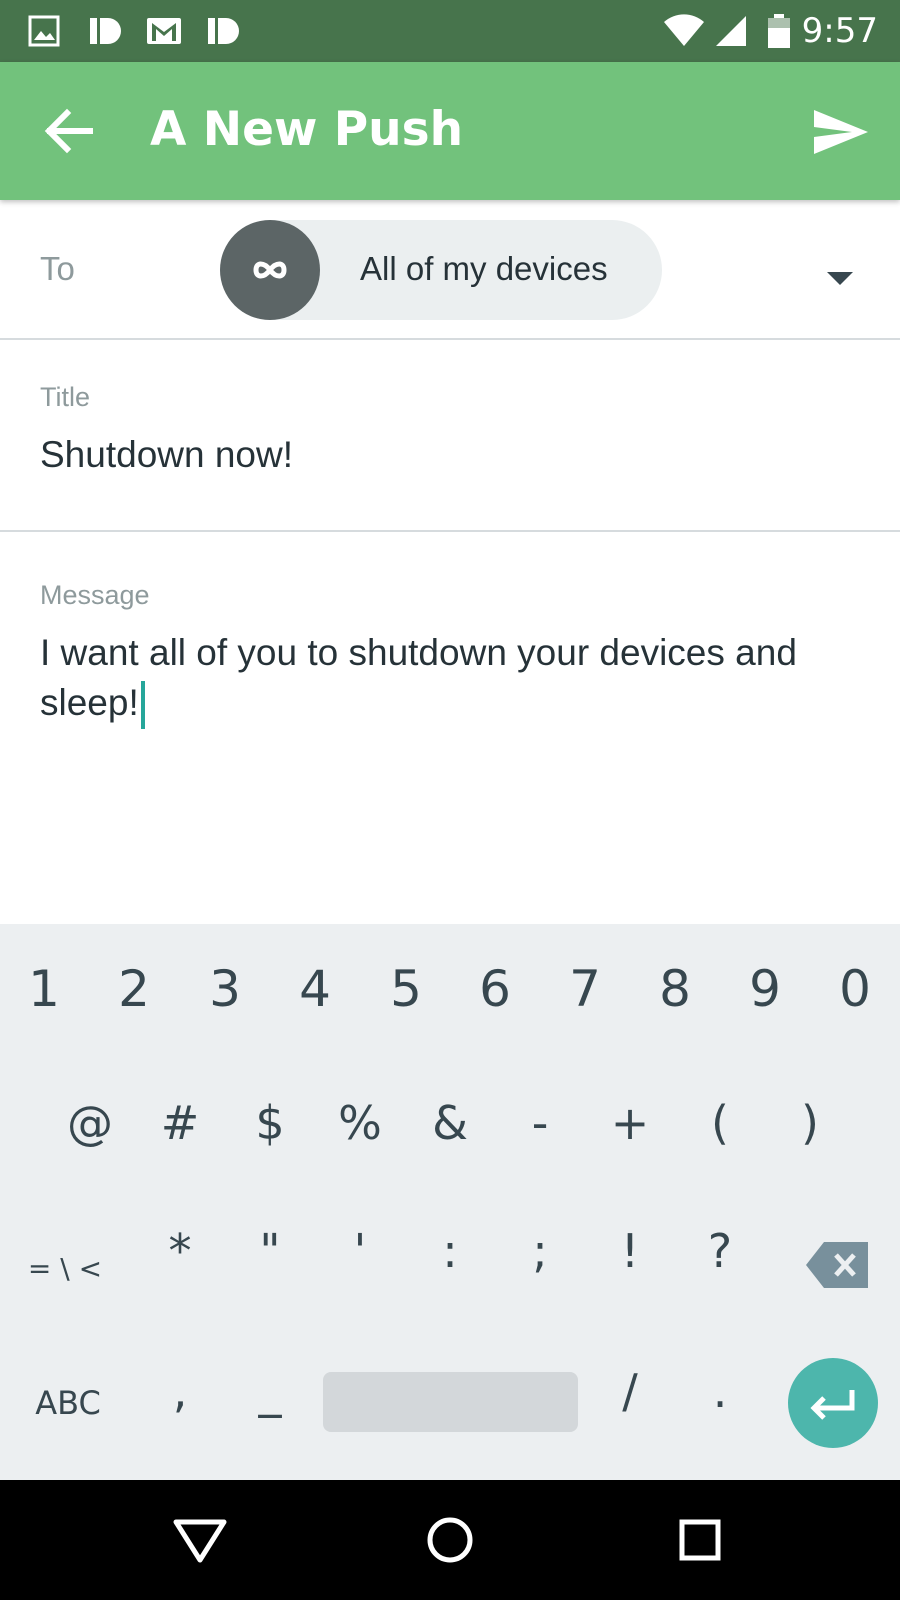 Image resolution: width=900 pixels, height=1600 pixels. Describe the element at coordinates (134, 989) in the screenshot. I see `key-2: 2` at that location.